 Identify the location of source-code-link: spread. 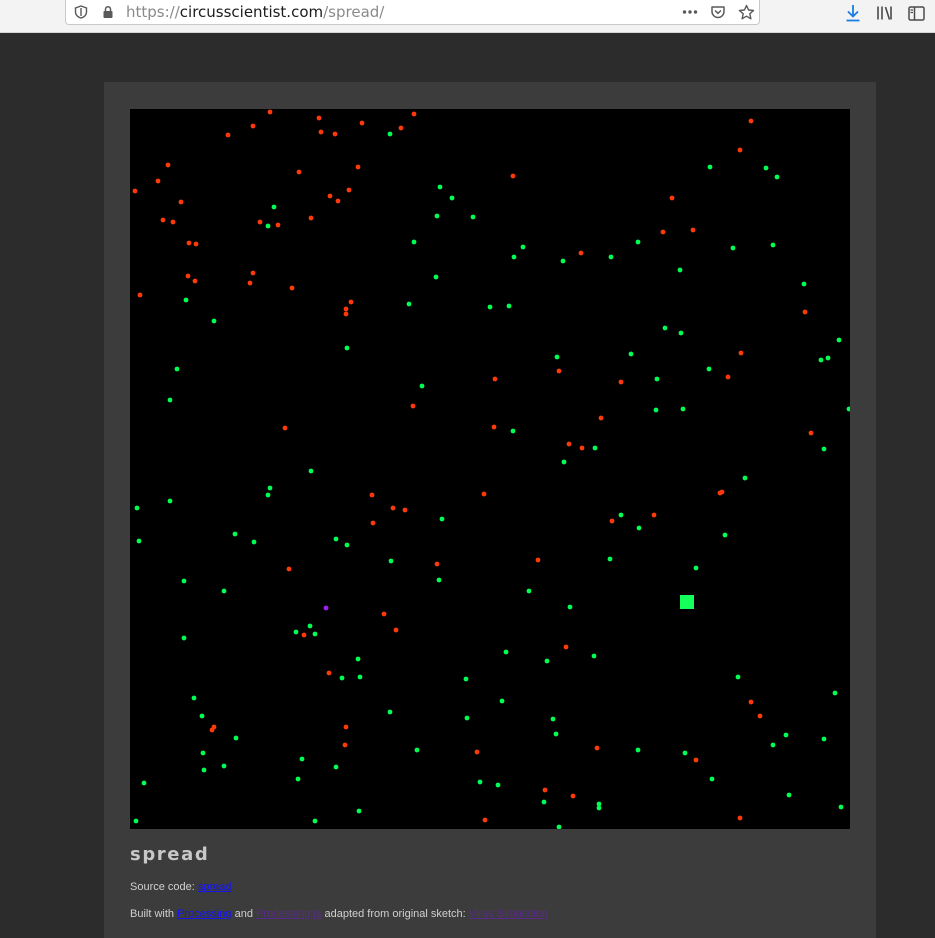
(215, 887).